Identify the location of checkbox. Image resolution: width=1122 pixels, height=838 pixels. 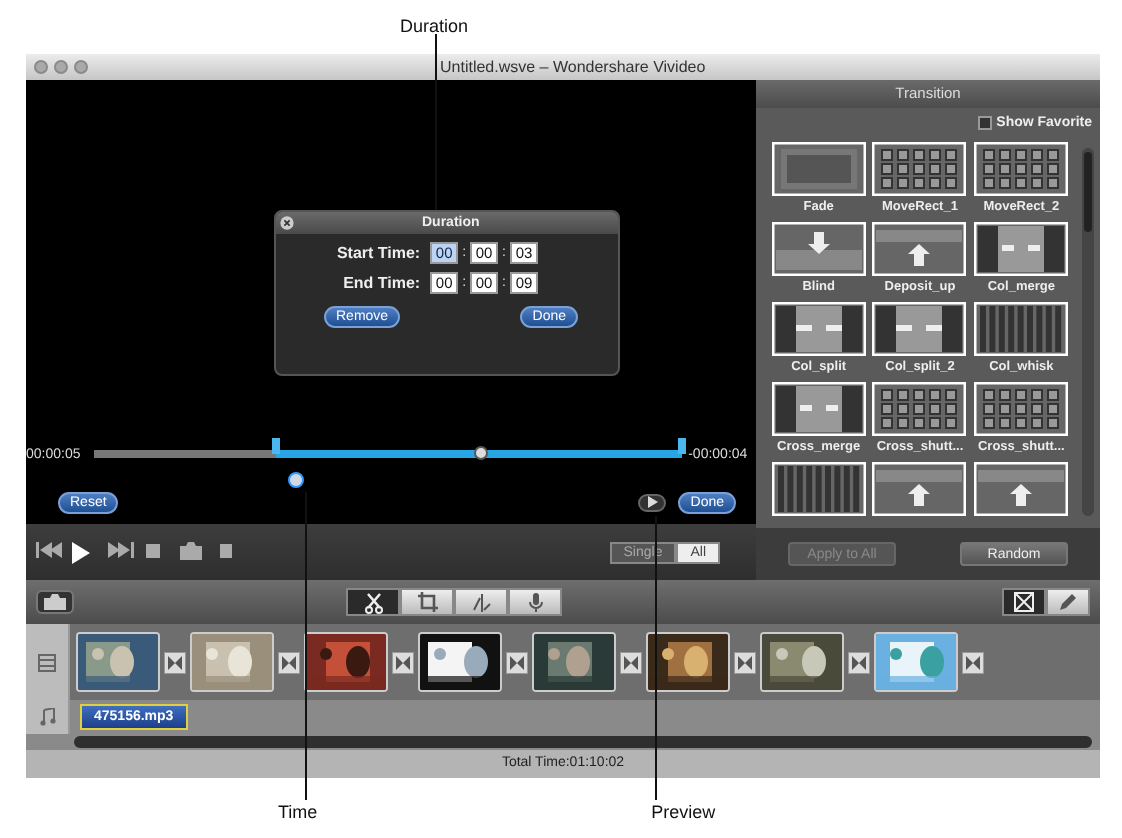
(985, 122).